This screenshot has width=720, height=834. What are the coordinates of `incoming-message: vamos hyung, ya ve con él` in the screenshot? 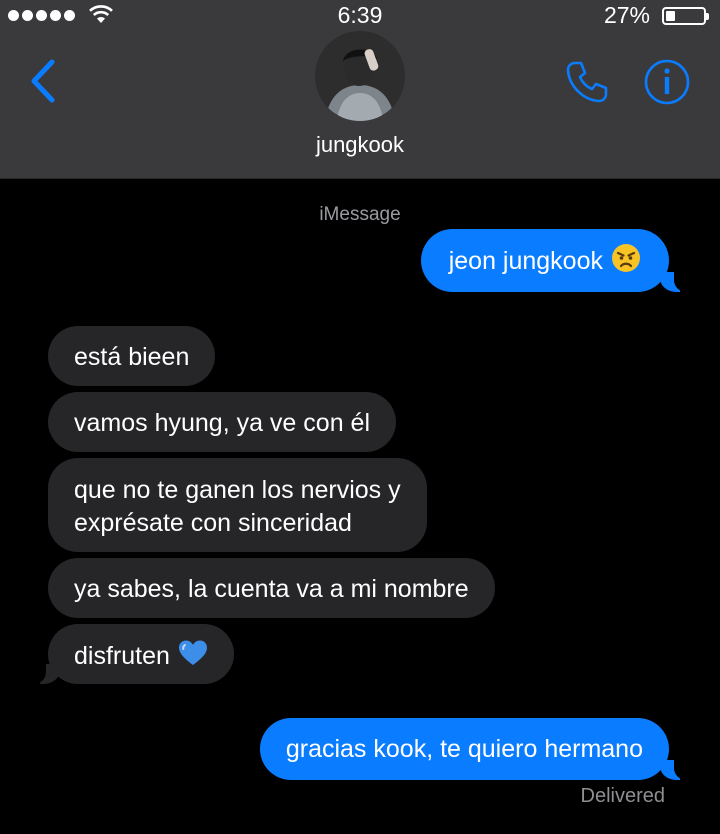 It's located at (222, 422).